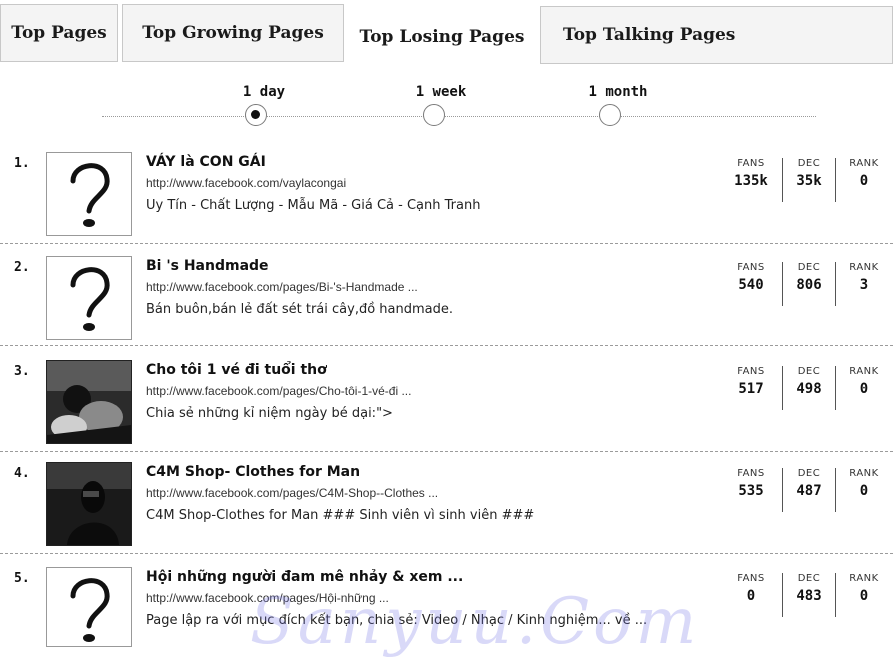 This screenshot has height=659, width=893. What do you see at coordinates (459, 116) in the screenshot?
I see `period-timeline` at bounding box center [459, 116].